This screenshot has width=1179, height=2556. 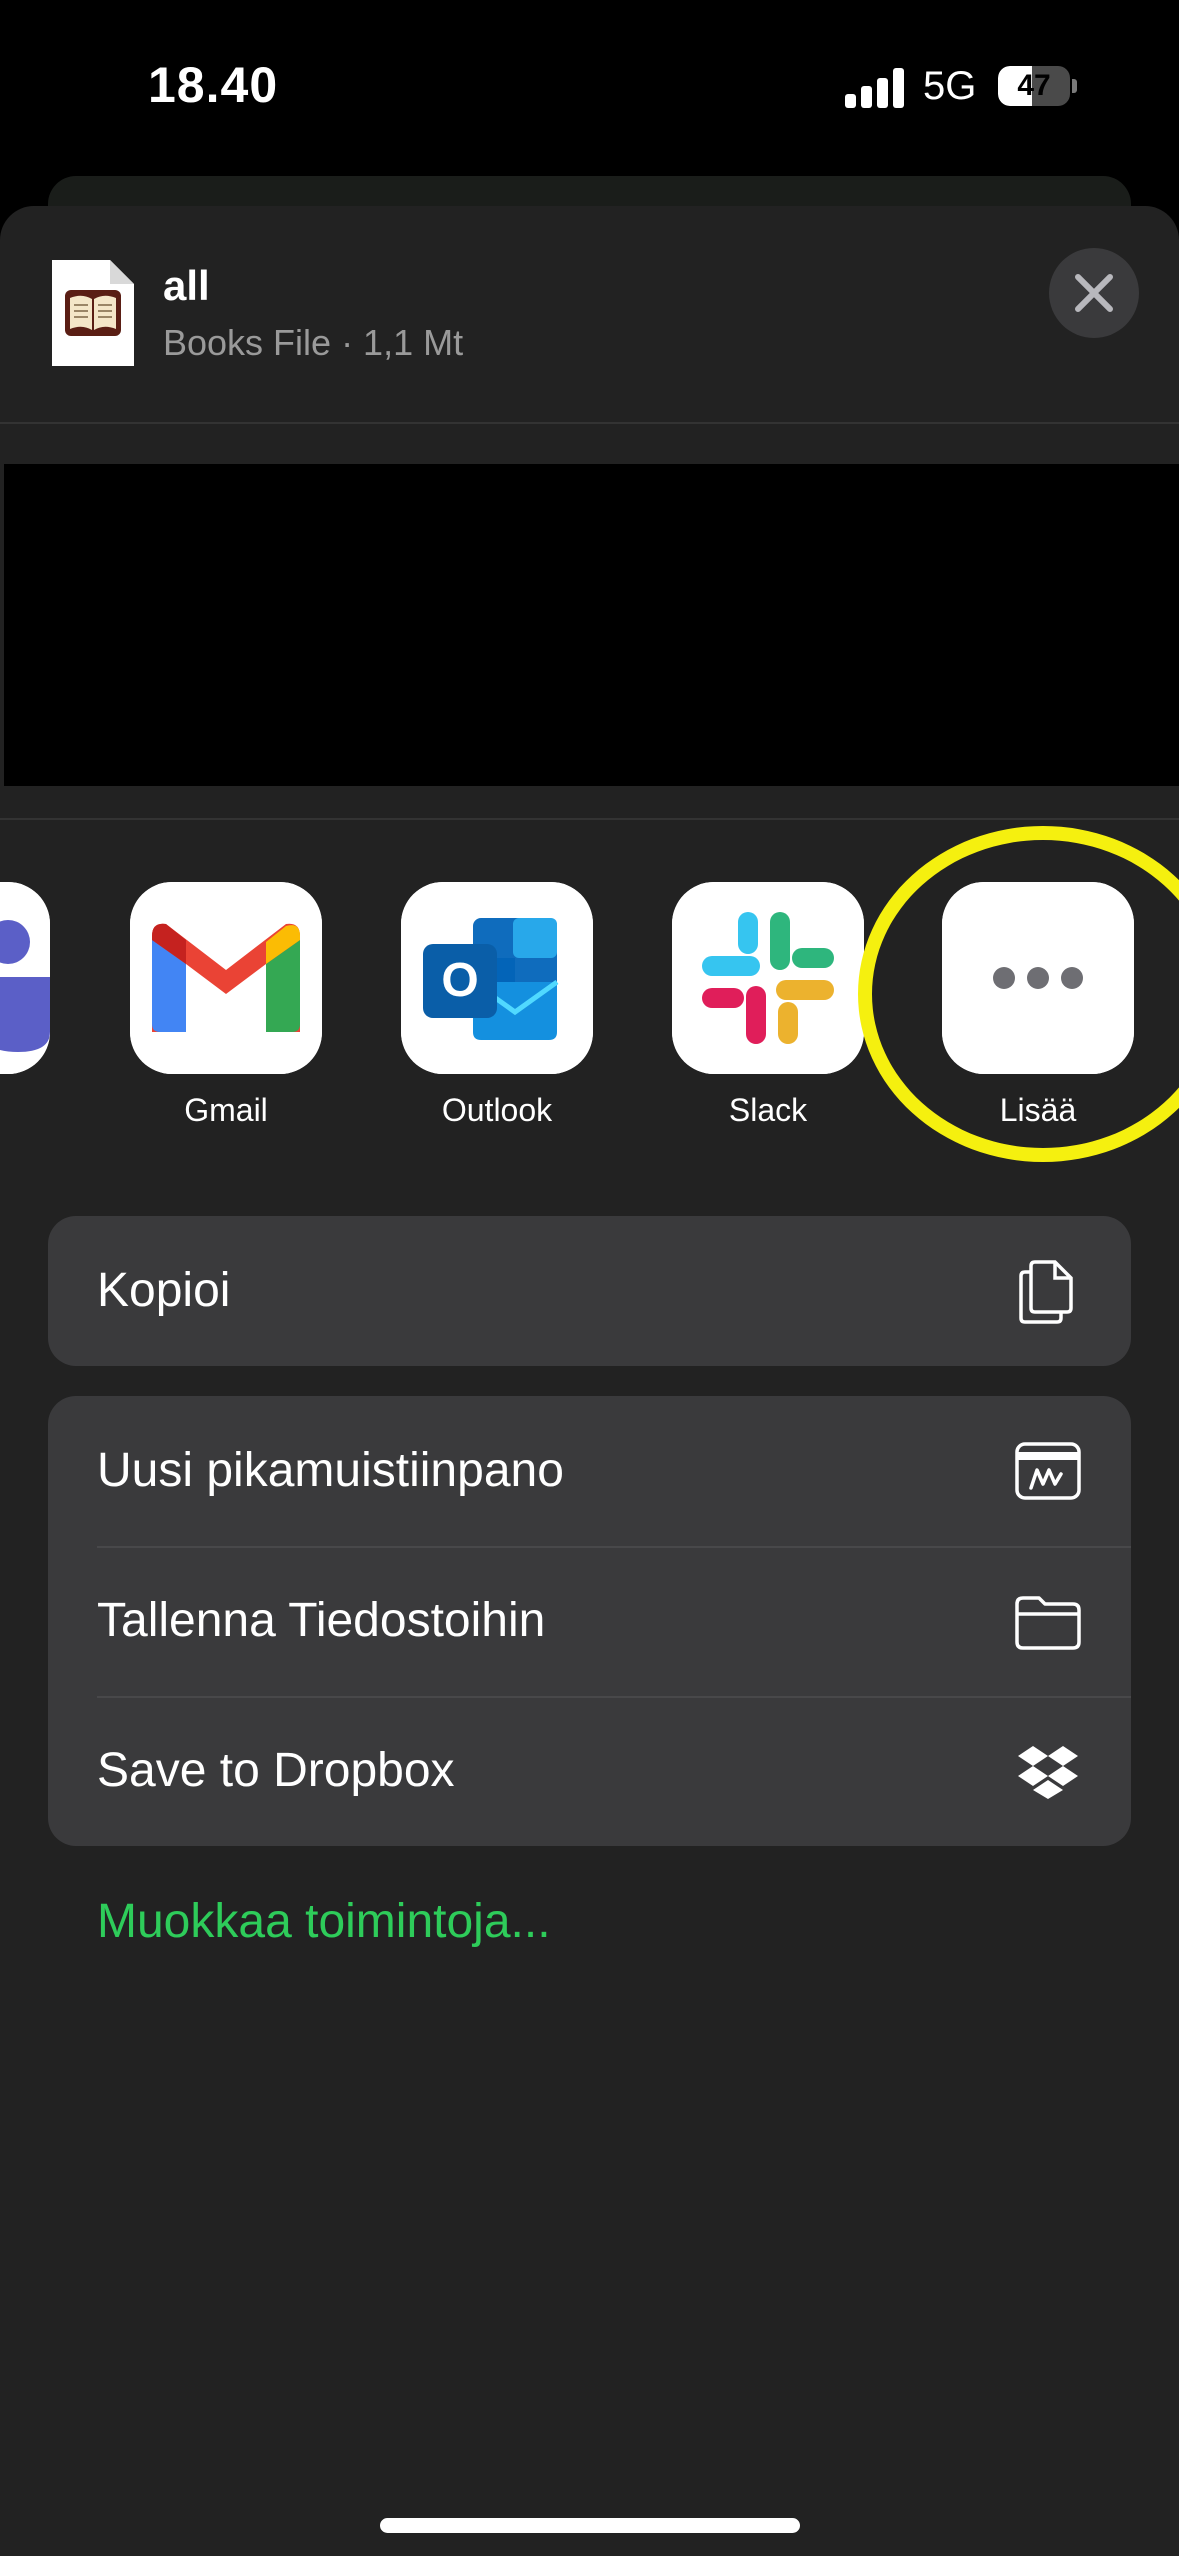 I want to click on close-icon, so click(x=1094, y=293).